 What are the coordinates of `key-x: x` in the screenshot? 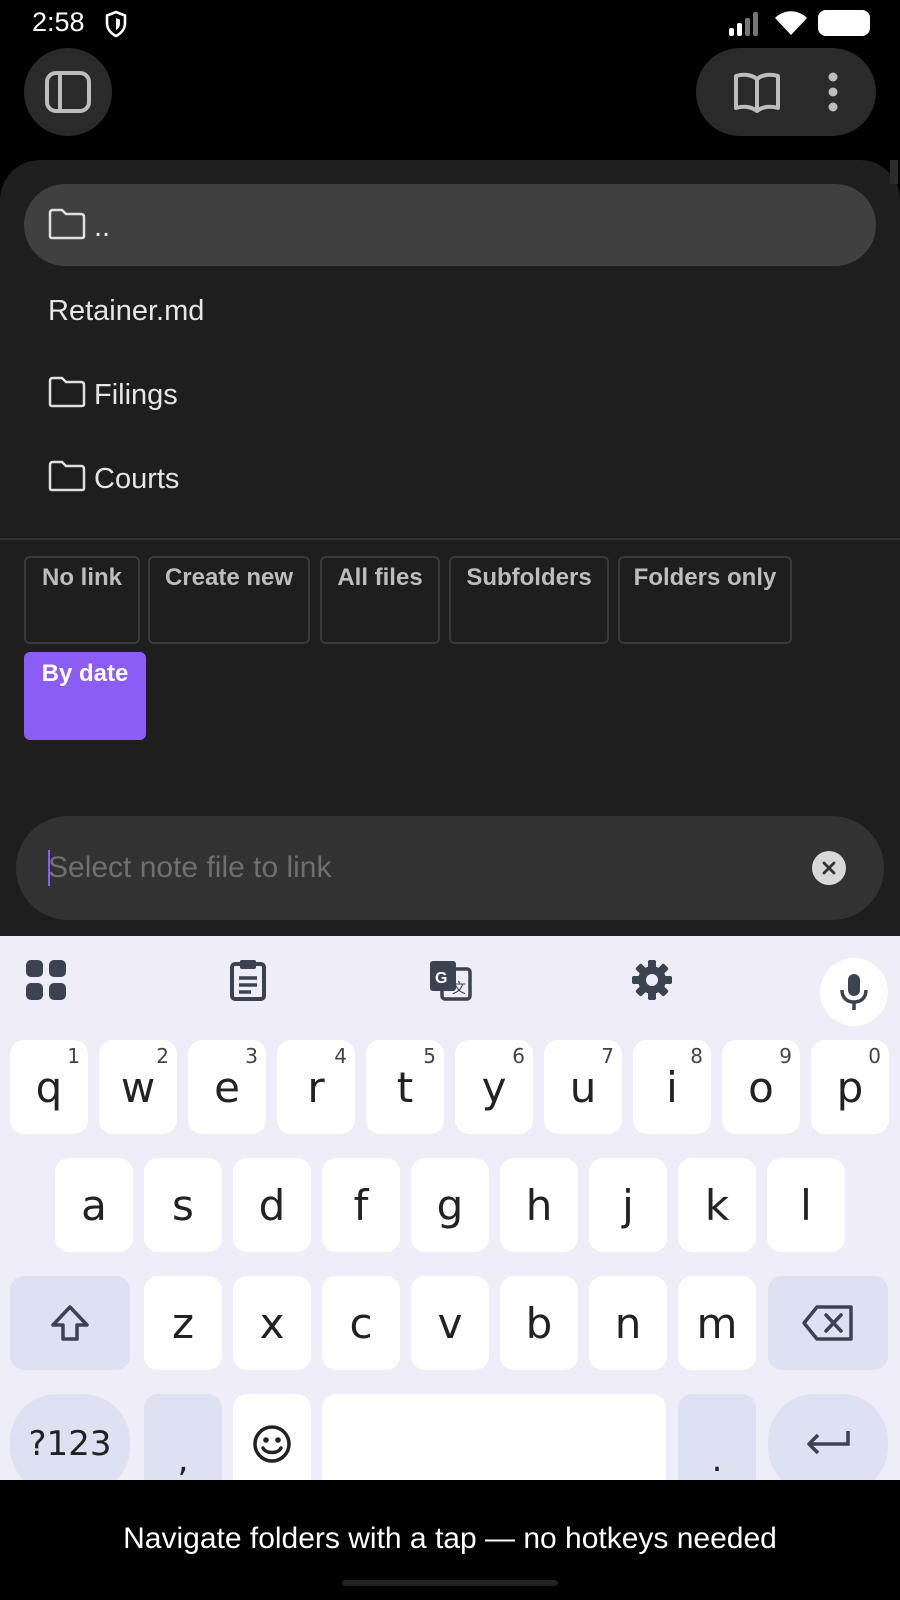 It's located at (272, 1323).